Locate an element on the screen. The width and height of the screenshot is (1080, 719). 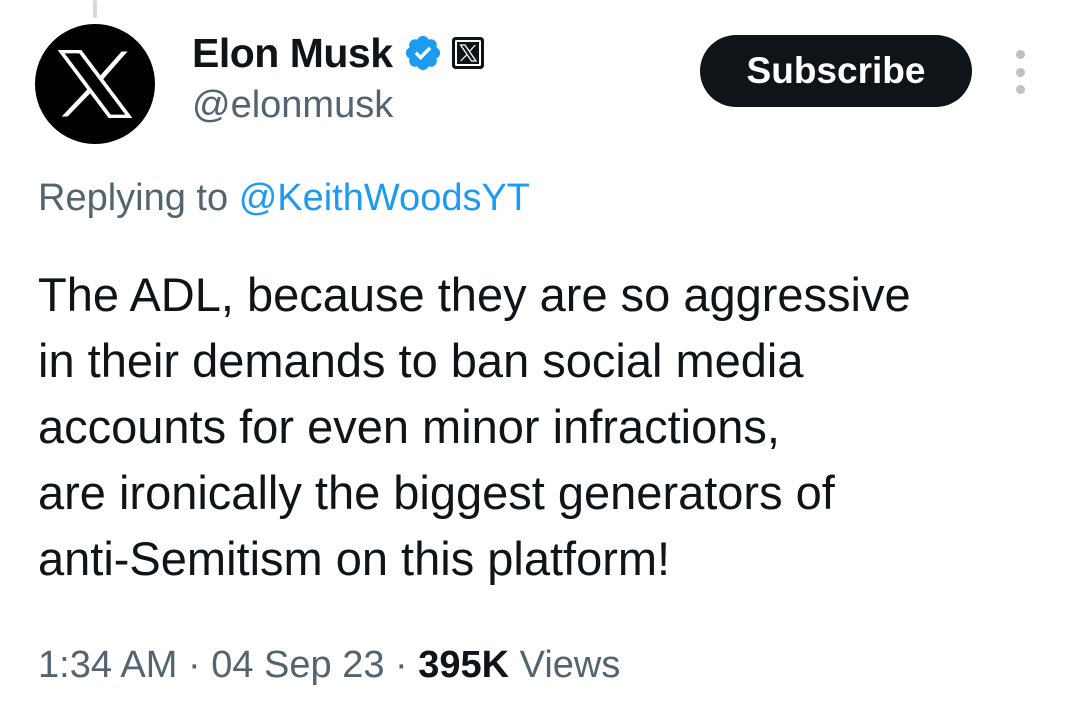
author-display-name: Elon Musk is located at coordinates (292, 53).